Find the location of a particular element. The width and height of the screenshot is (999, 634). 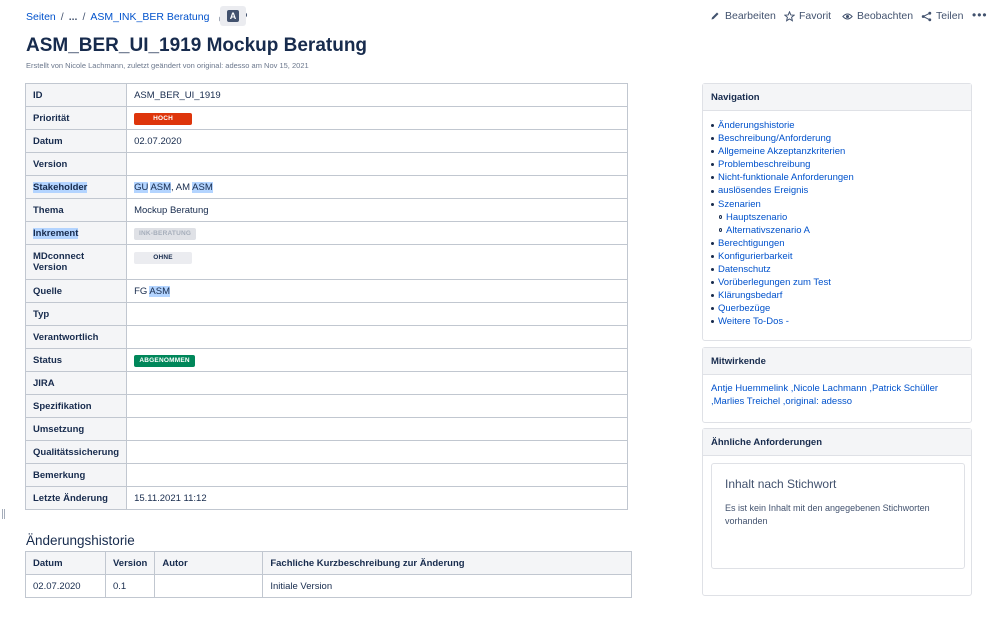

nav-item: Berechtigungen is located at coordinates (841, 243).